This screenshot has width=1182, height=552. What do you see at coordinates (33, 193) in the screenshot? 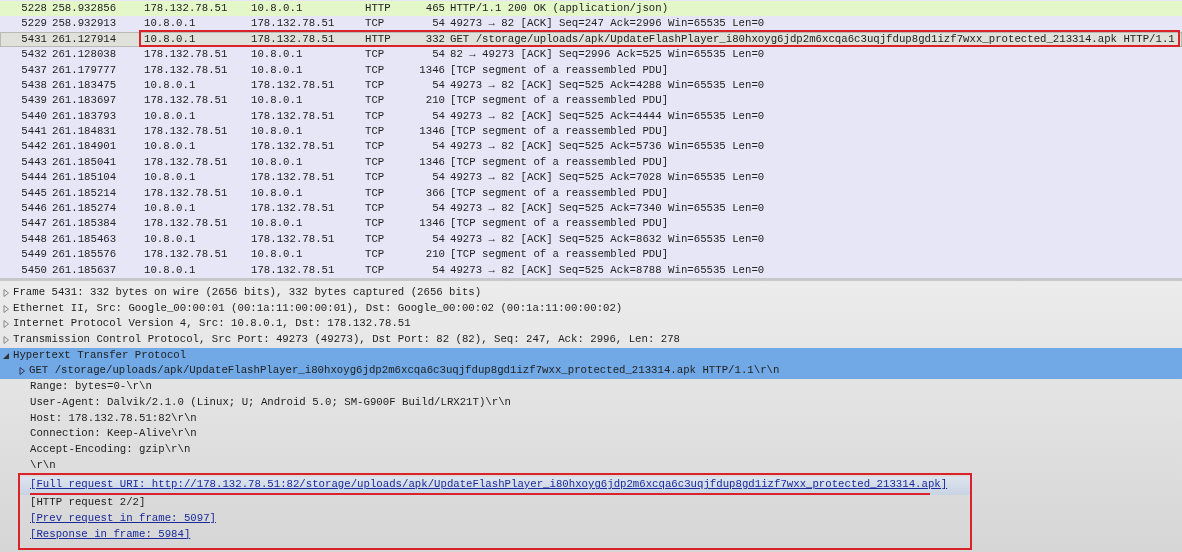
I see `packet-number: 5445` at bounding box center [33, 193].